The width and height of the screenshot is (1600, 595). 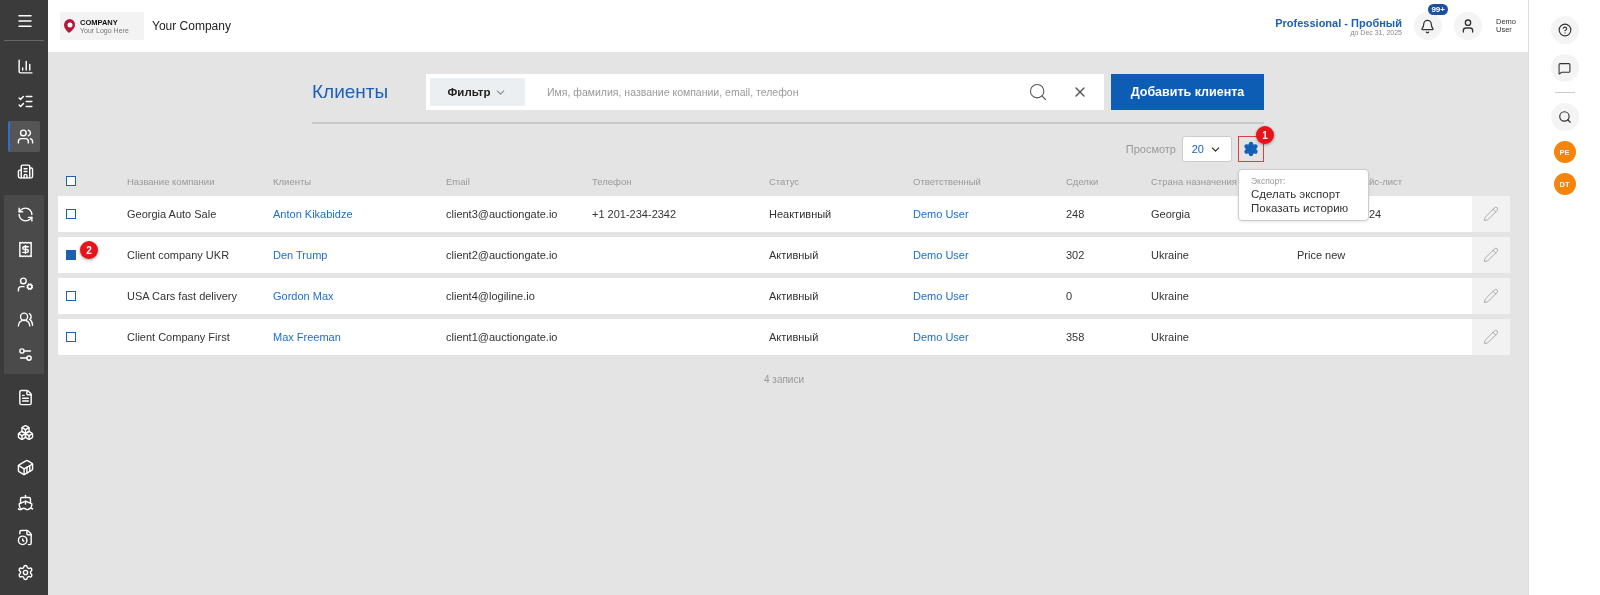 What do you see at coordinates (502, 337) in the screenshot?
I see `table-cell: client1@auctiongate.io` at bounding box center [502, 337].